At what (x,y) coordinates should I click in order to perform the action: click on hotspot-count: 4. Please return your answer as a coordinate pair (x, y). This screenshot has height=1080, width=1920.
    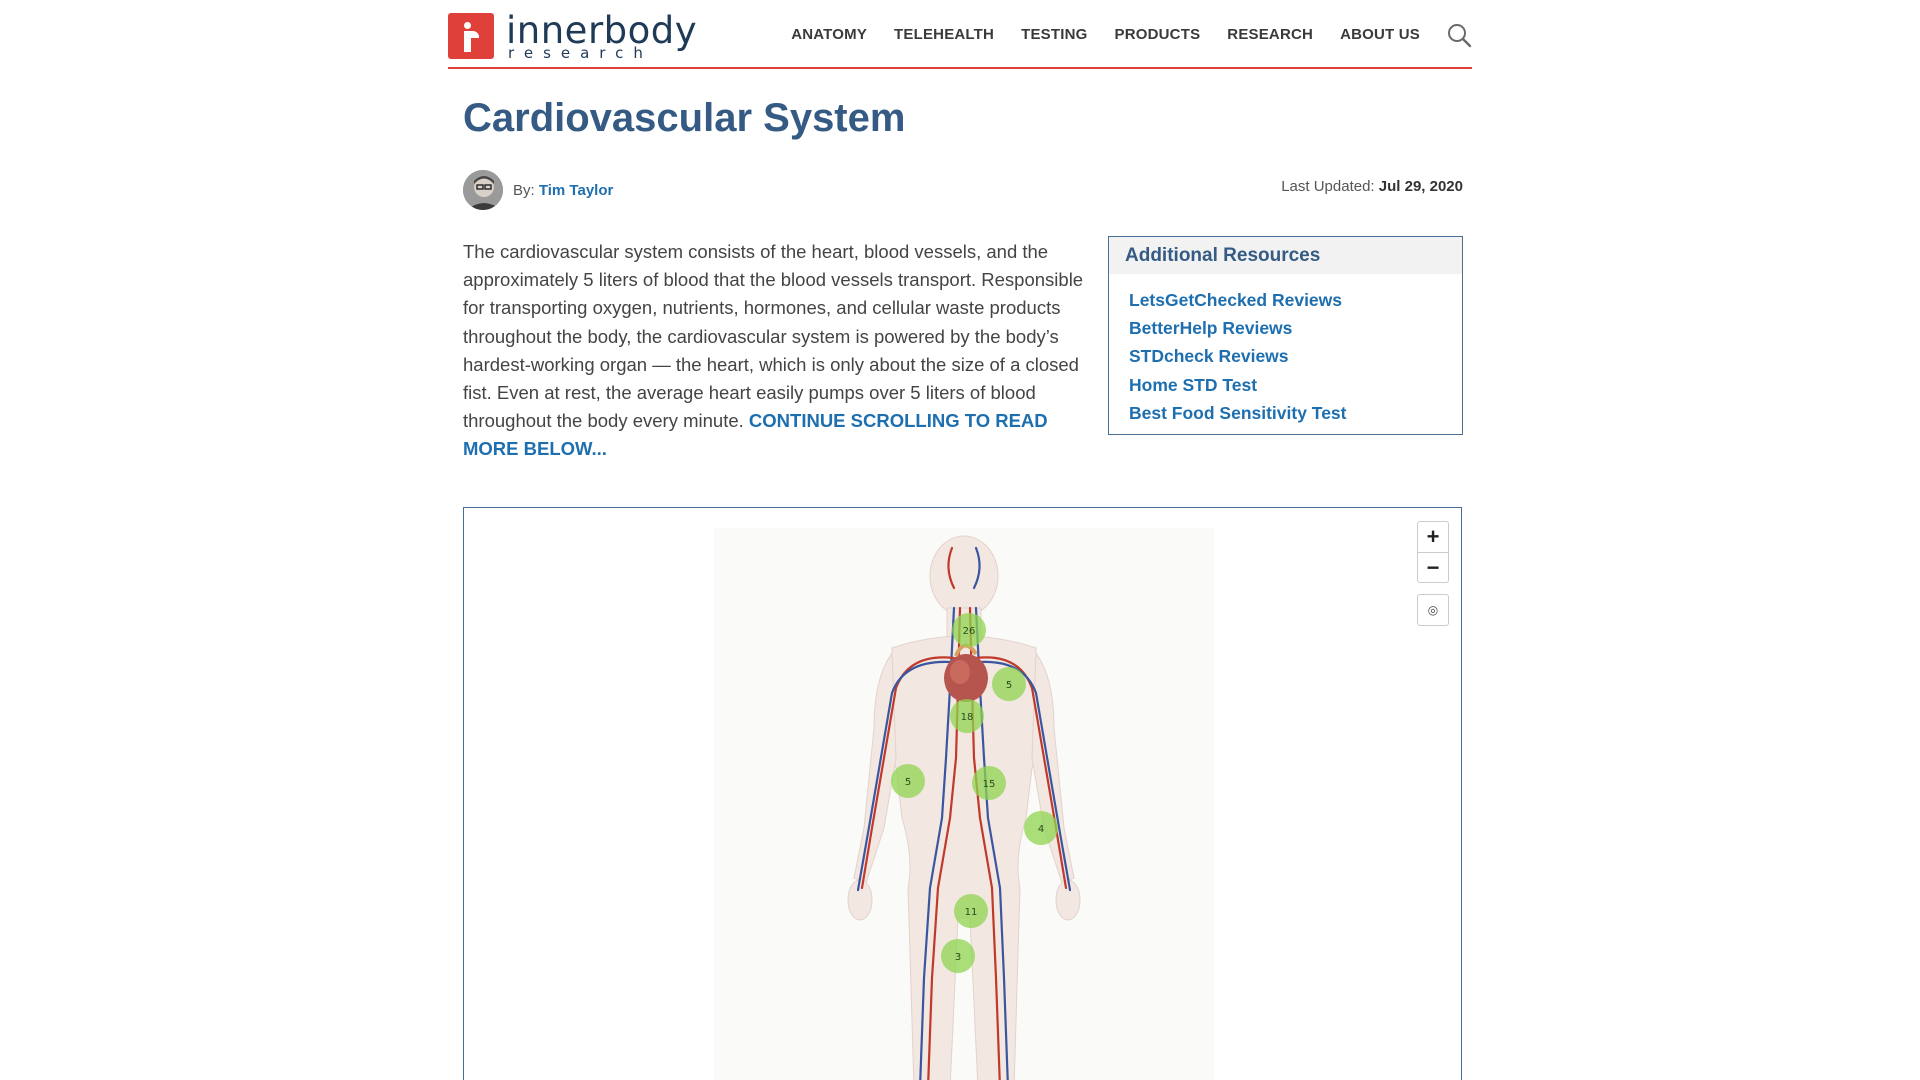
    Looking at the image, I should click on (1041, 829).